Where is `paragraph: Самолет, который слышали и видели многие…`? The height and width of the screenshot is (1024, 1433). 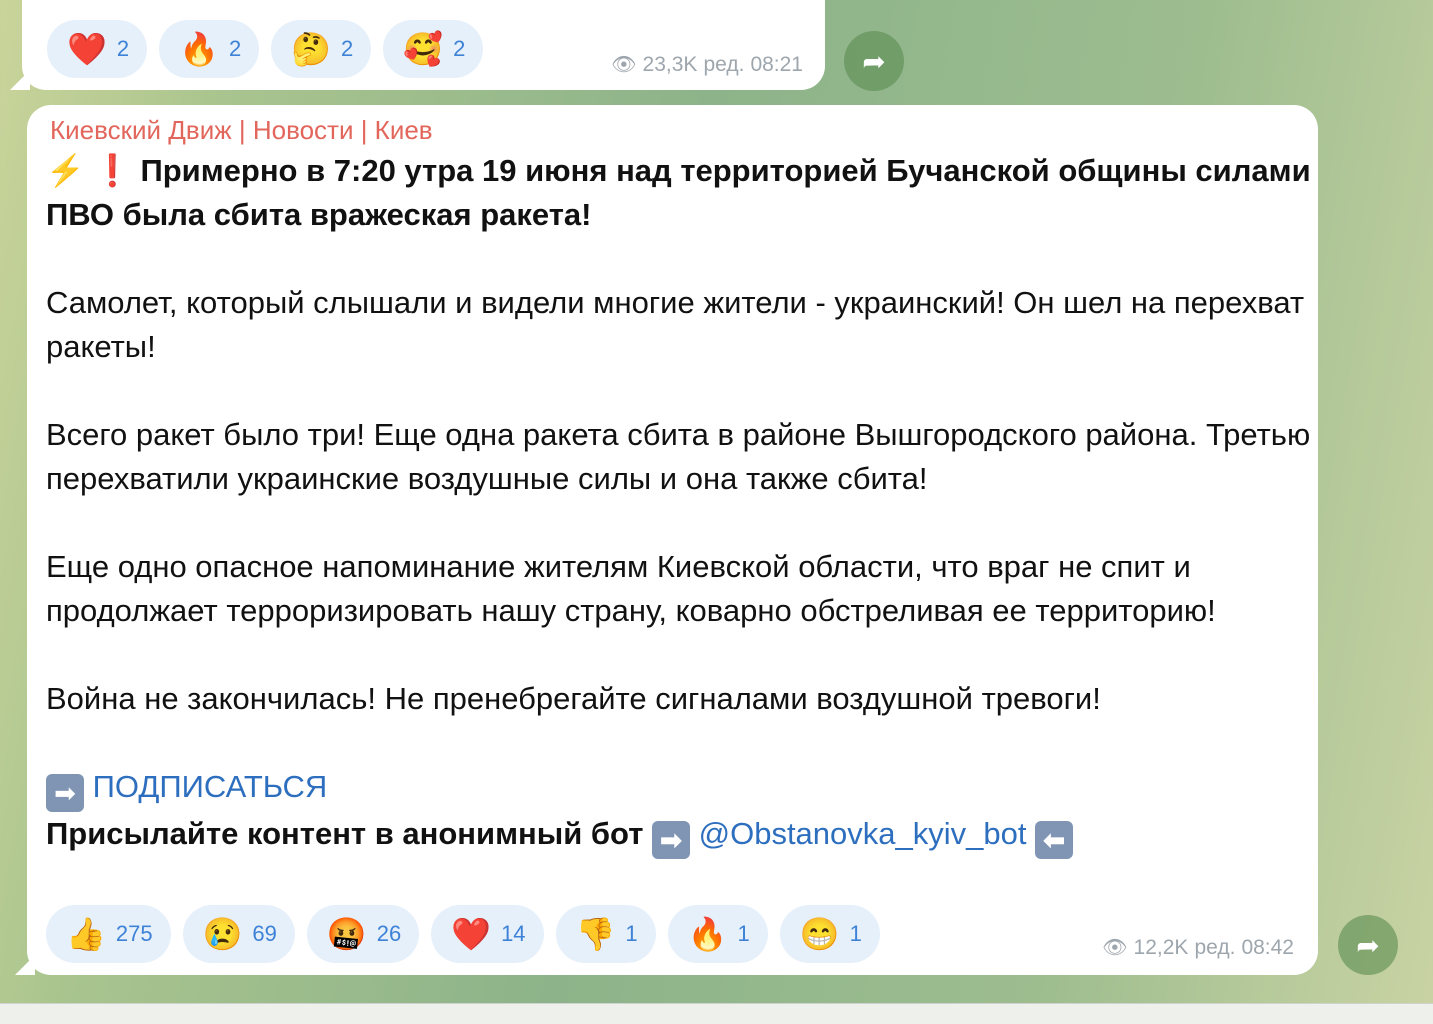
paragraph: Самолет, который слышали и видели многие… is located at coordinates (675, 324).